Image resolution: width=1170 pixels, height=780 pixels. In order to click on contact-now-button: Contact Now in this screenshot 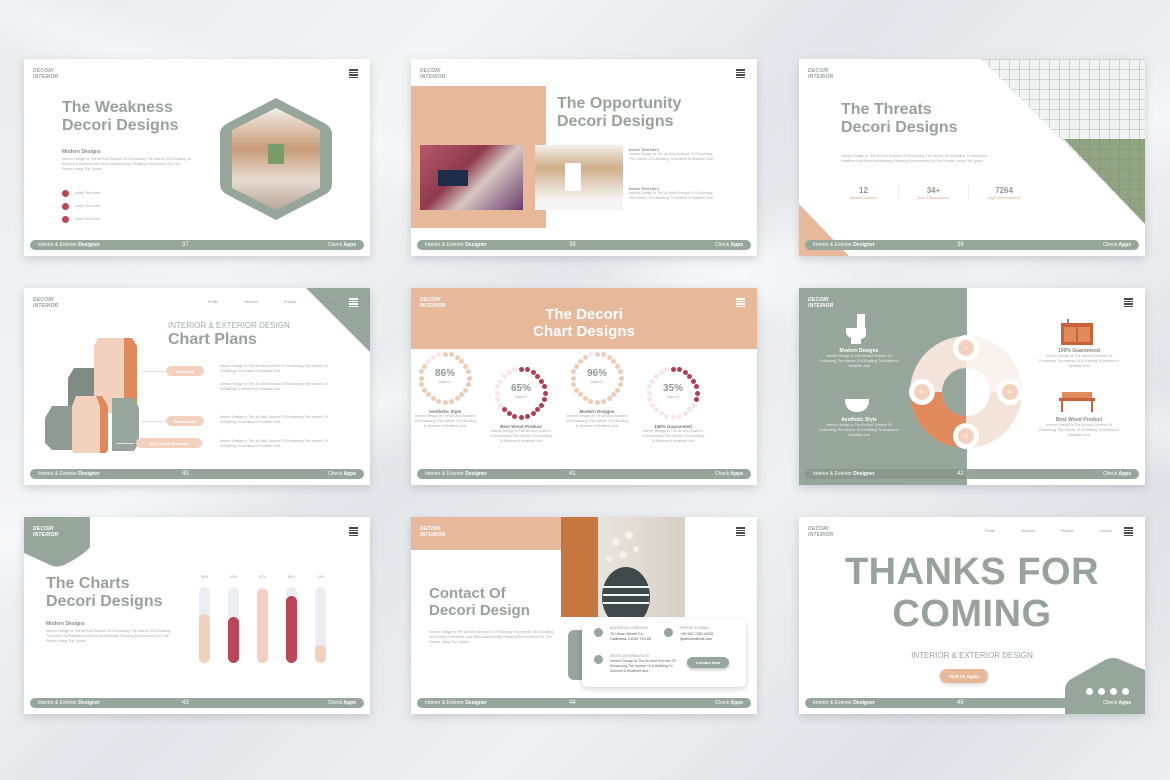, I will do `click(708, 662)`.